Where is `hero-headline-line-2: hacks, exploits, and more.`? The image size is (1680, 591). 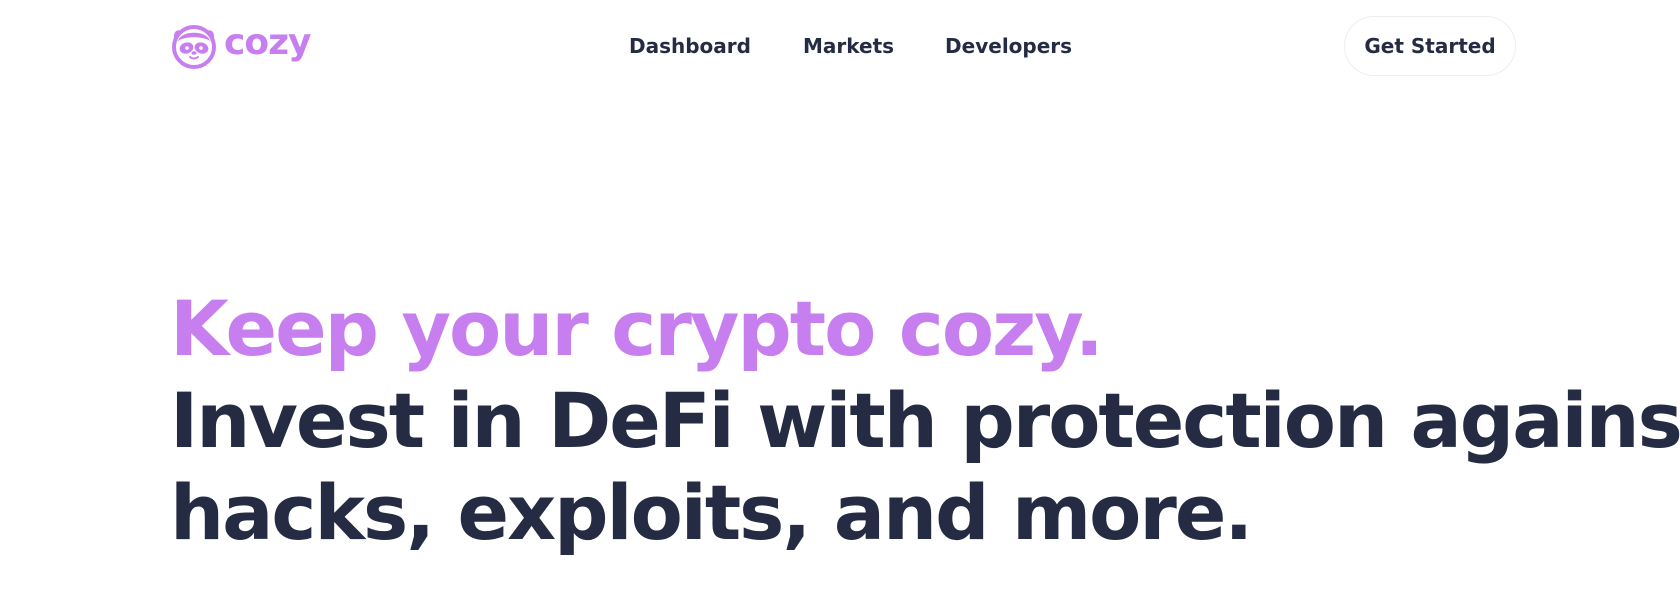 hero-headline-line-2: hacks, exploits, and more. is located at coordinates (711, 512).